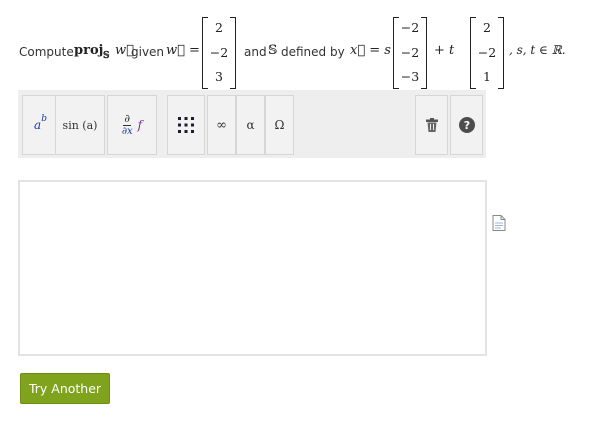 The height and width of the screenshot is (427, 597). Describe the element at coordinates (65, 388) in the screenshot. I see `try-another-button: Try Another` at that location.